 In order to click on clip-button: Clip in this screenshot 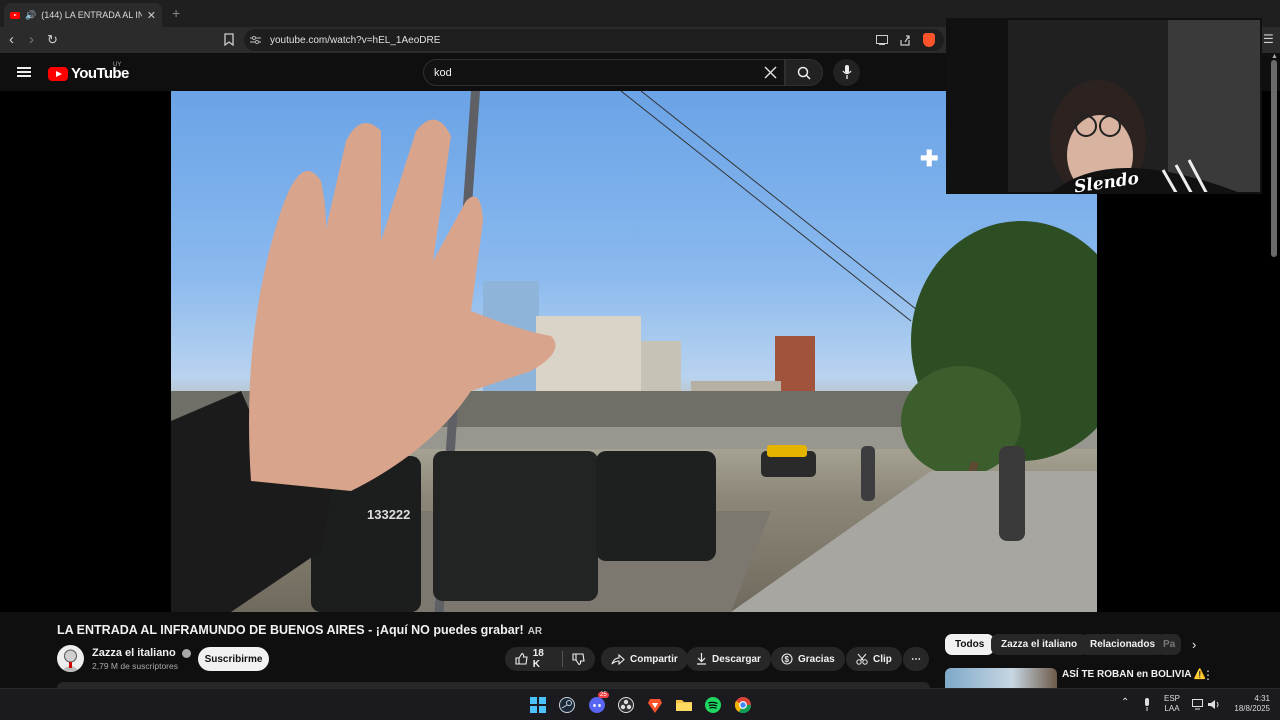, I will do `click(874, 659)`.